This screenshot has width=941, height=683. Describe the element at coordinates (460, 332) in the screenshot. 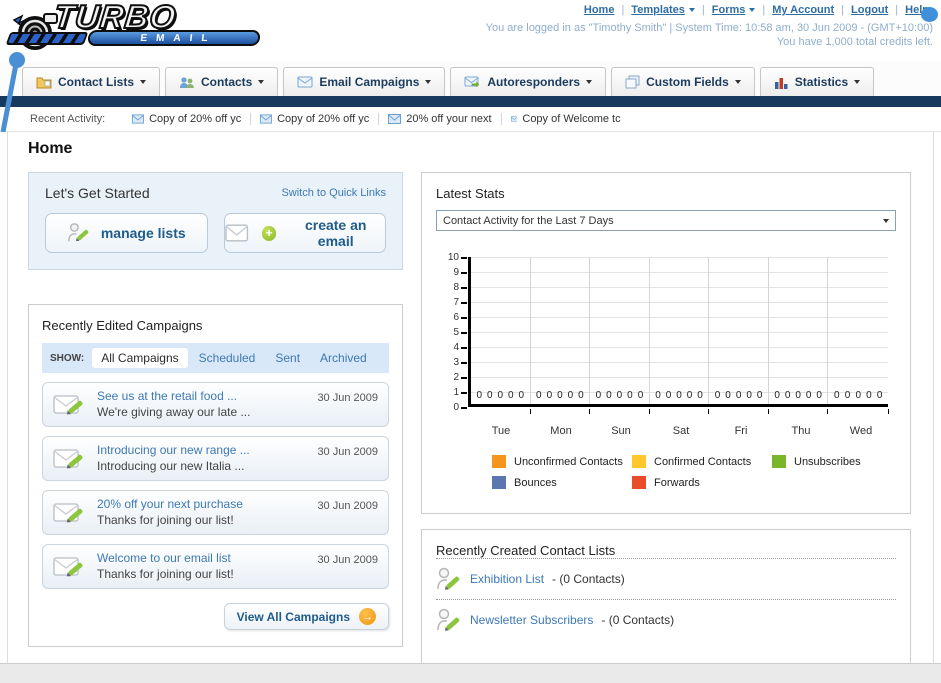

I see `y-axis-tick: 5` at that location.